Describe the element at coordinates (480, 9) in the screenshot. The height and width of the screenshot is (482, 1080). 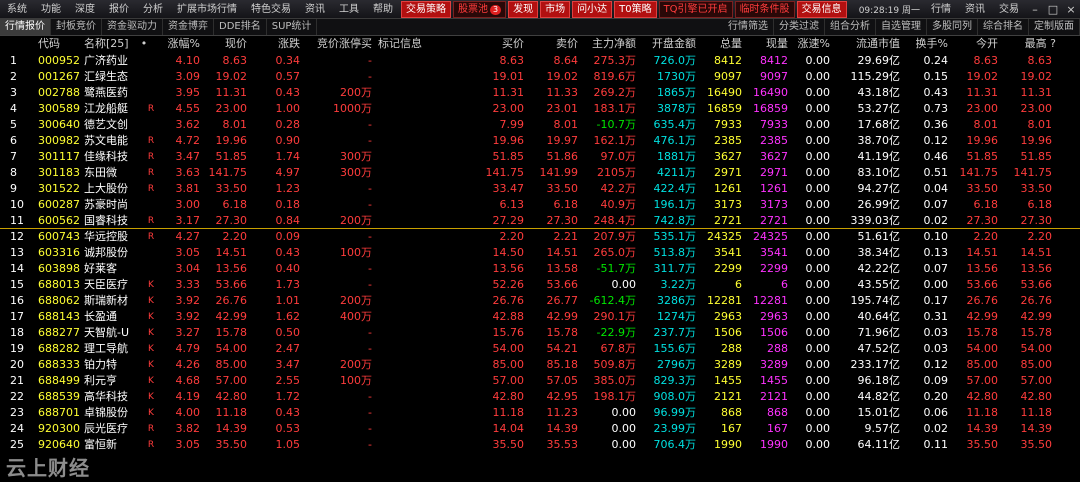
I see `menu-highlight-button: 股票池 3` at that location.